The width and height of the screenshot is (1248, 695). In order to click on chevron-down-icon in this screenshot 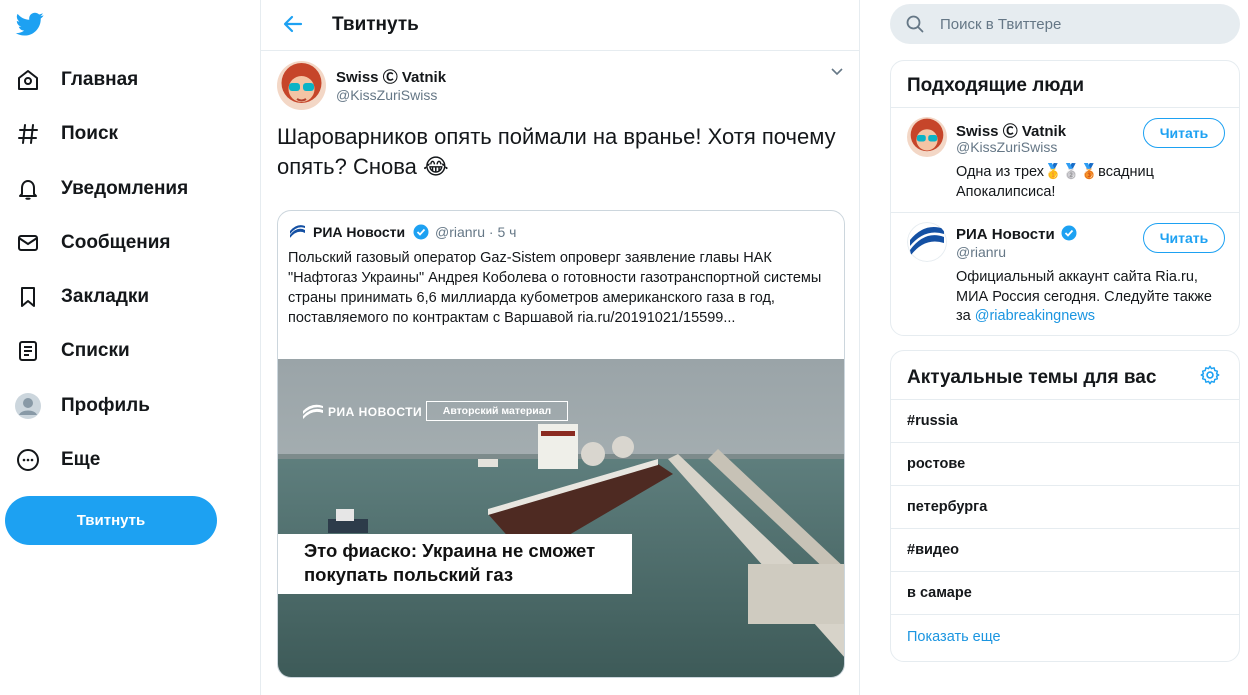, I will do `click(837, 72)`.